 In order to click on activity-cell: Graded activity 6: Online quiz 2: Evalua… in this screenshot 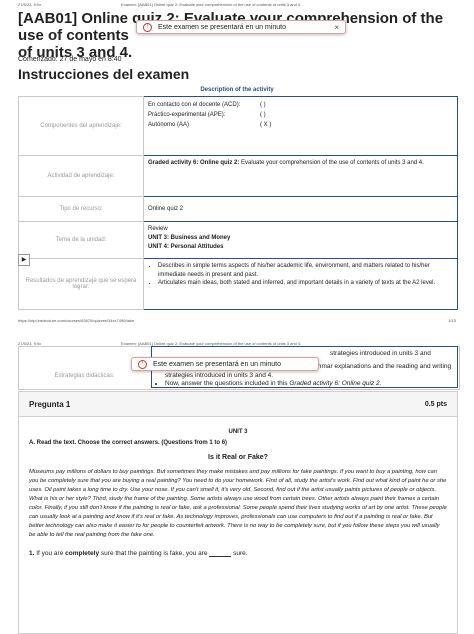, I will do `click(300, 176)`.